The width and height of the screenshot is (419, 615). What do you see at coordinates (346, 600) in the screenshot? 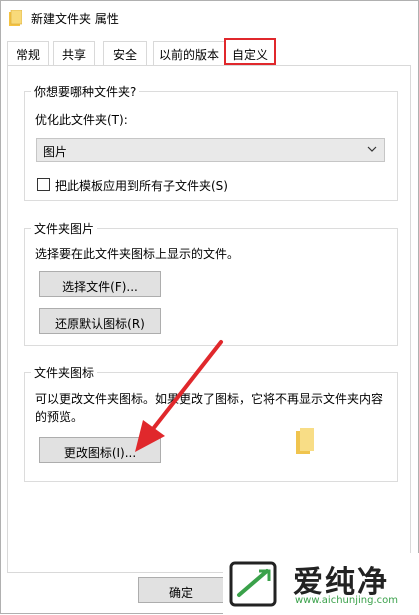
I see `watermark-url: www.aichunjing.com` at bounding box center [346, 600].